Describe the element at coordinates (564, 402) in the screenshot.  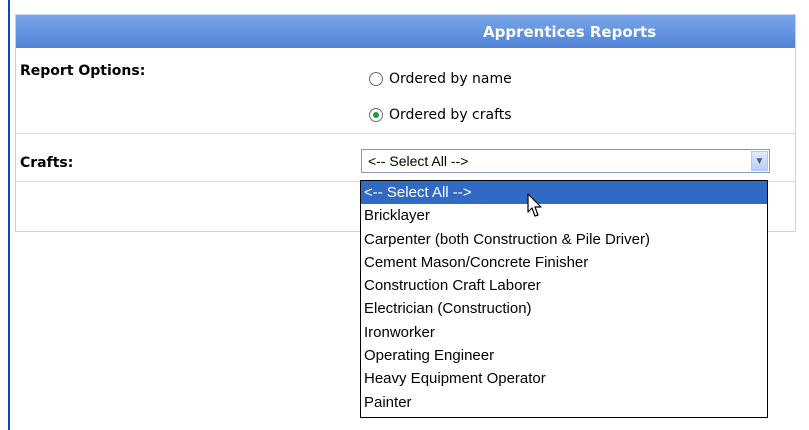
I see `crafts-option: Painter` at that location.